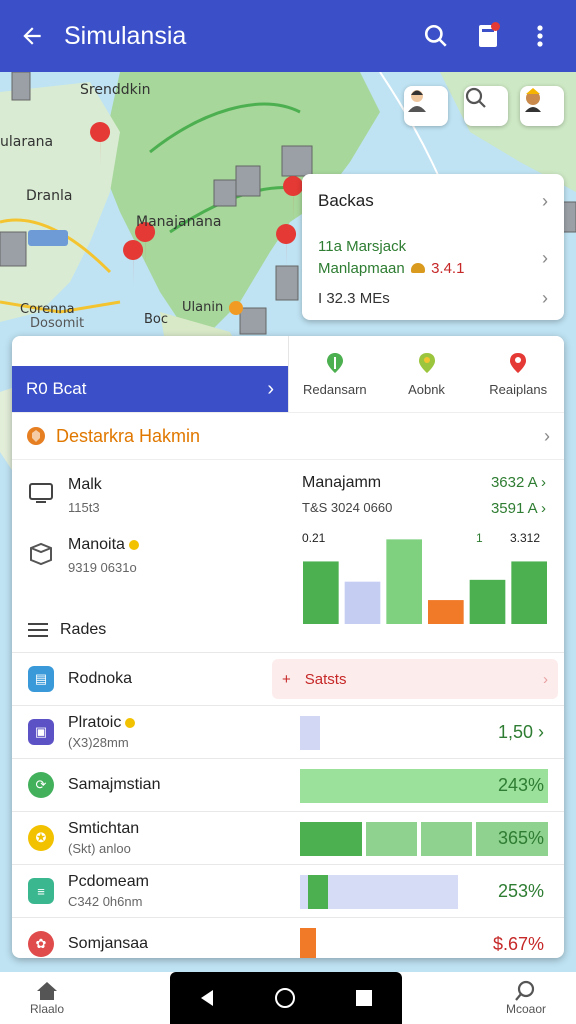 The image size is (576, 1024). What do you see at coordinates (108, 881) in the screenshot?
I see `list-item-name: Pcdomeam` at bounding box center [108, 881].